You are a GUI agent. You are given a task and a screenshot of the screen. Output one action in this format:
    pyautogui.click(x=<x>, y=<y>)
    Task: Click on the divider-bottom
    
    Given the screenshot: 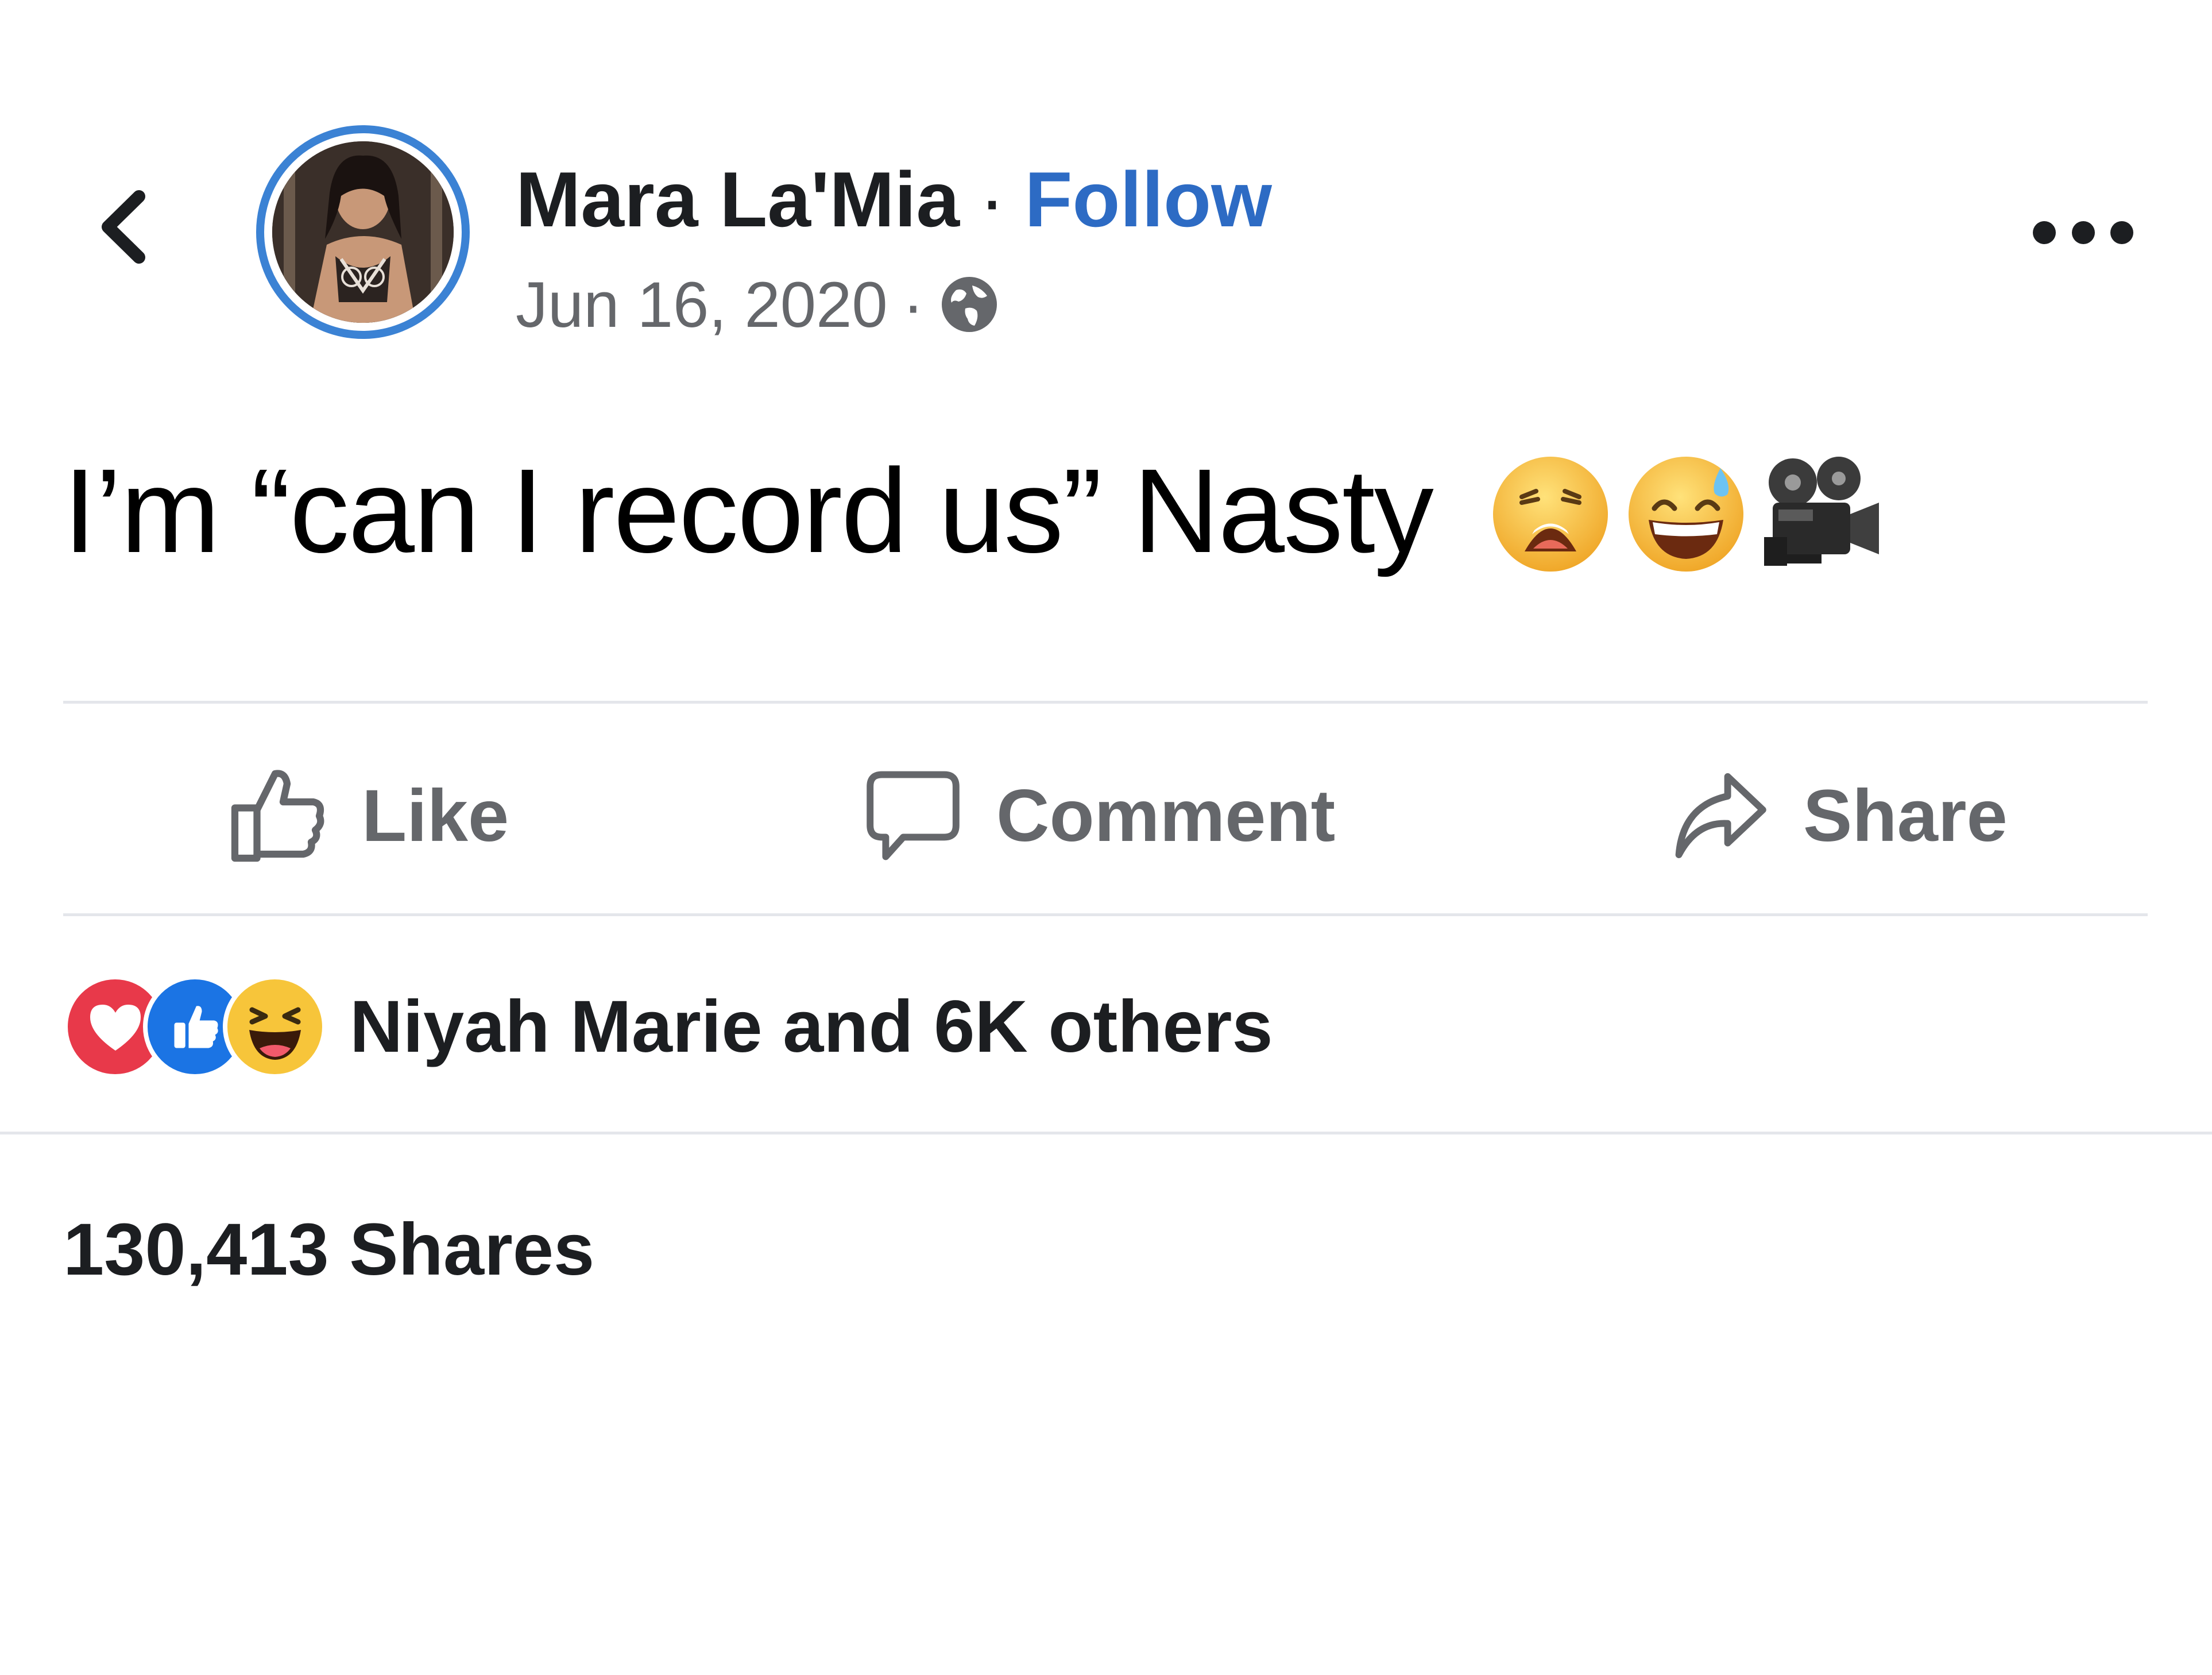 What is the action you would take?
    pyautogui.click(x=1106, y=1133)
    